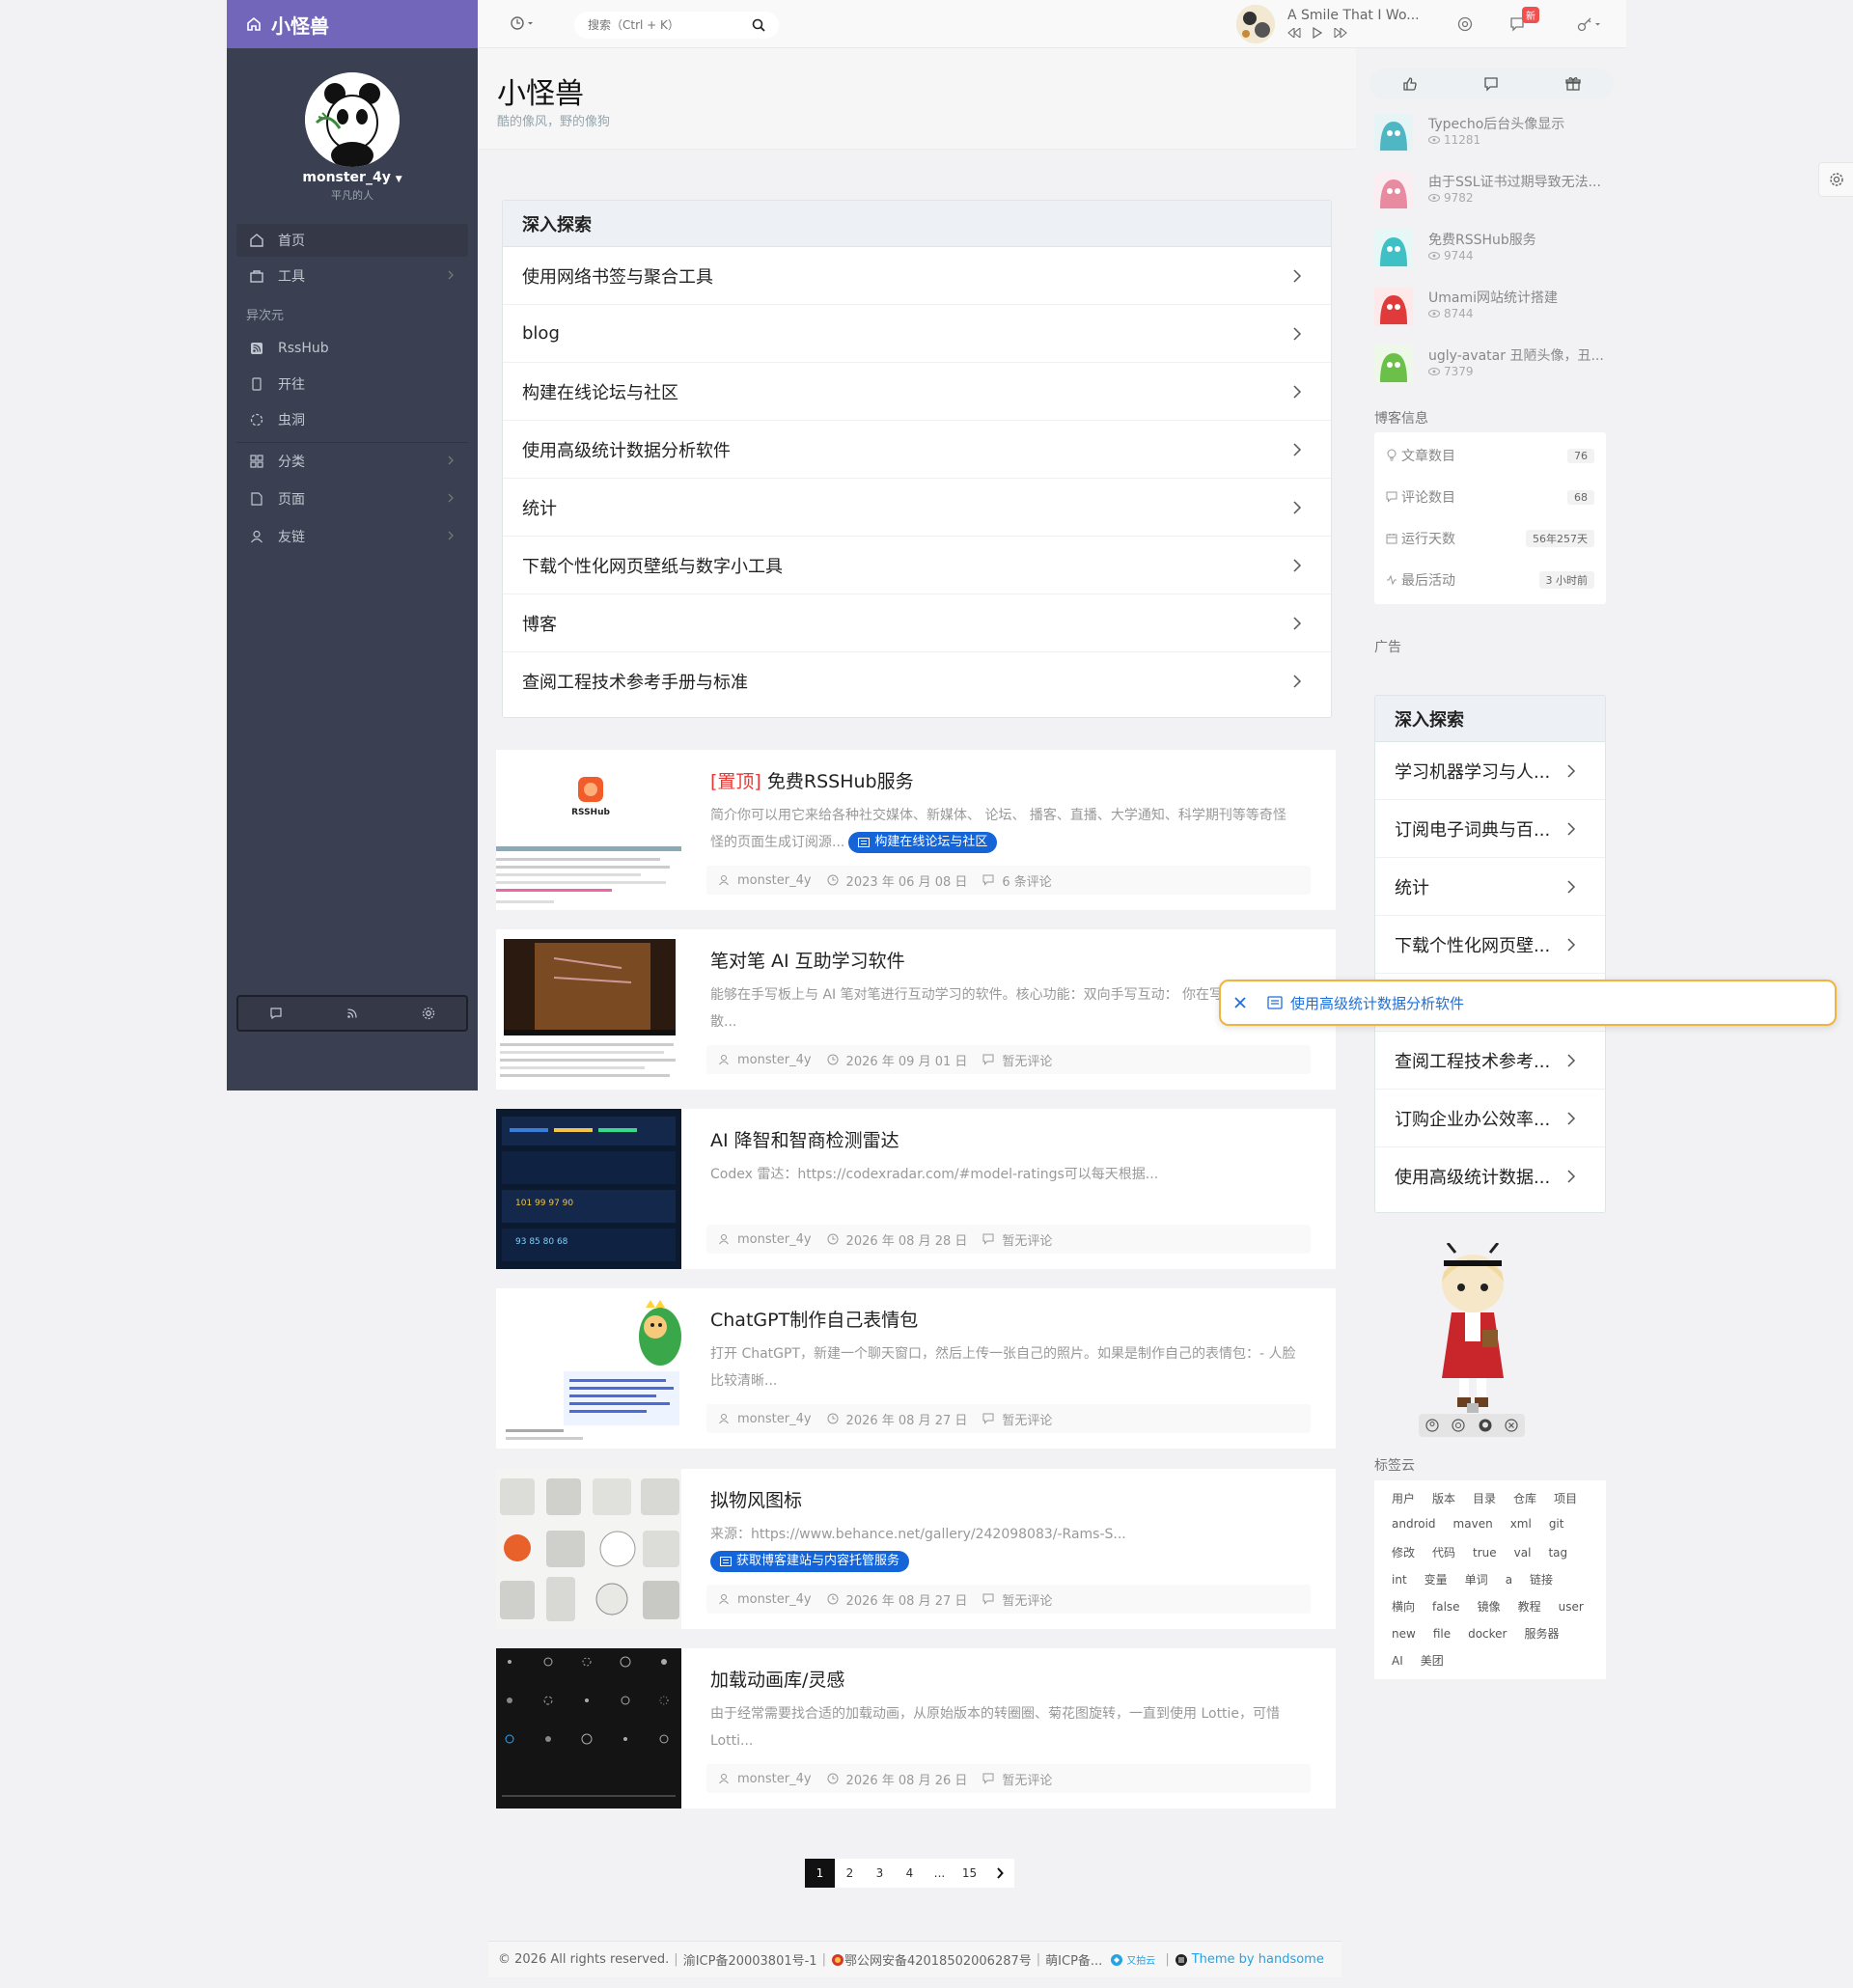  What do you see at coordinates (1414, 1524) in the screenshot?
I see `tag-link: android` at bounding box center [1414, 1524].